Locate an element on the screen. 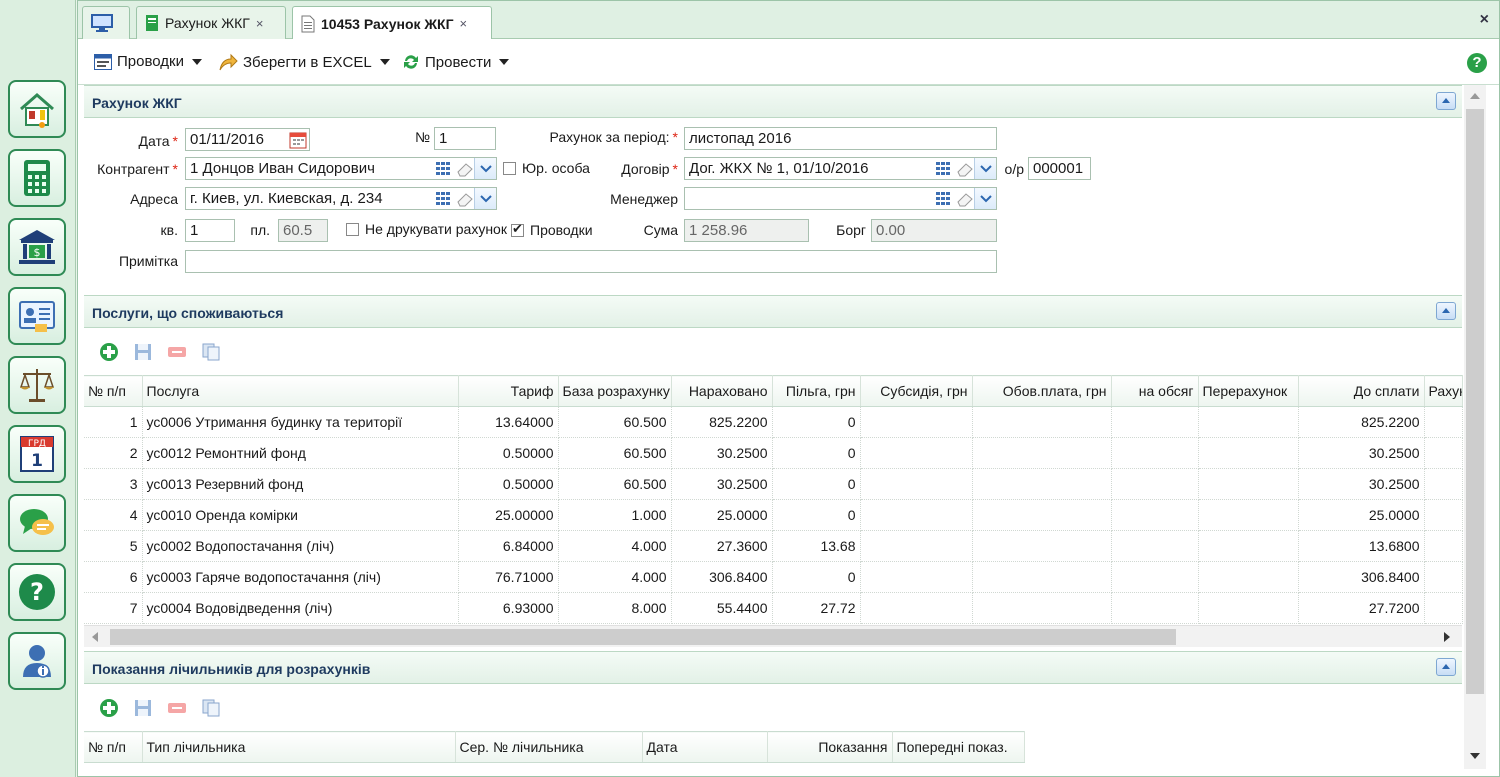 This screenshot has width=1500, height=777. col-header: Перерахунок is located at coordinates (1248, 391).